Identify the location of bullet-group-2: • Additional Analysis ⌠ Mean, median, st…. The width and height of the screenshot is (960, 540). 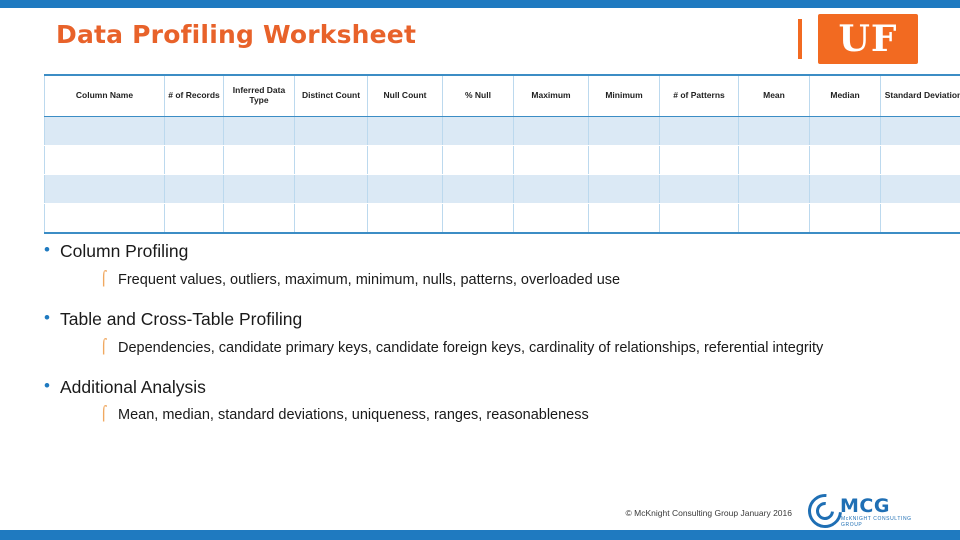
(484, 401).